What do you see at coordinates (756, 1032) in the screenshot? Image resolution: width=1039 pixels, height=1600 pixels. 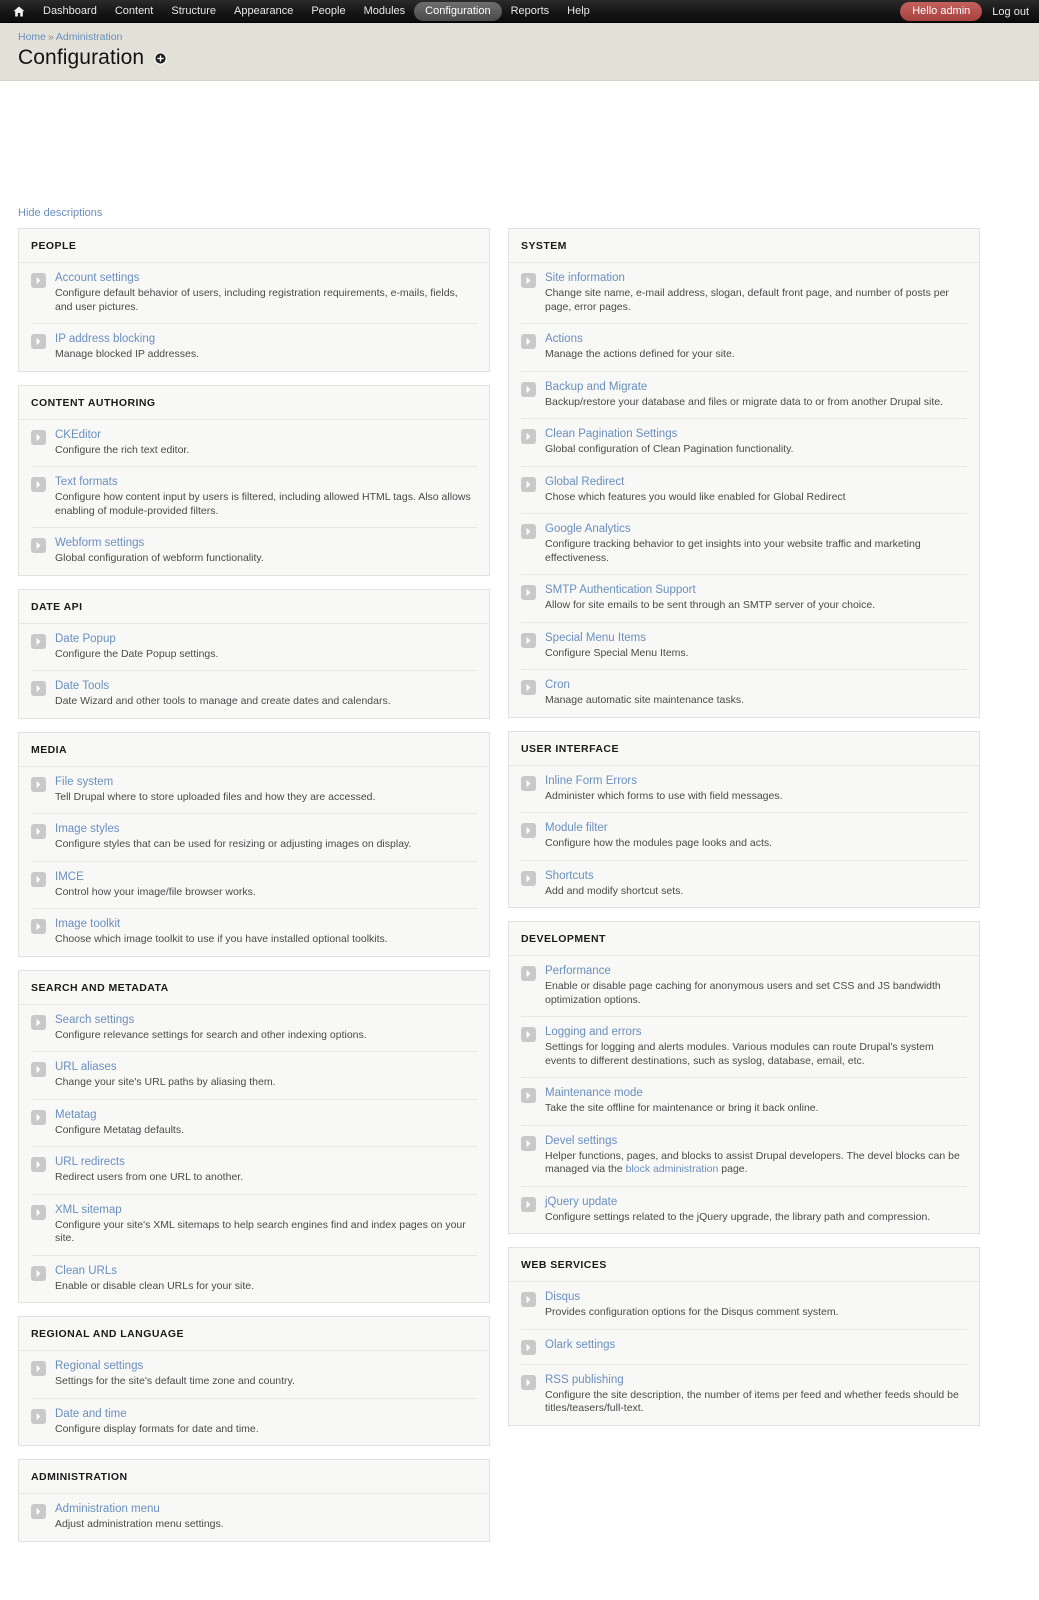 I see `config-link-logging-and-errors: Logging and errors` at bounding box center [756, 1032].